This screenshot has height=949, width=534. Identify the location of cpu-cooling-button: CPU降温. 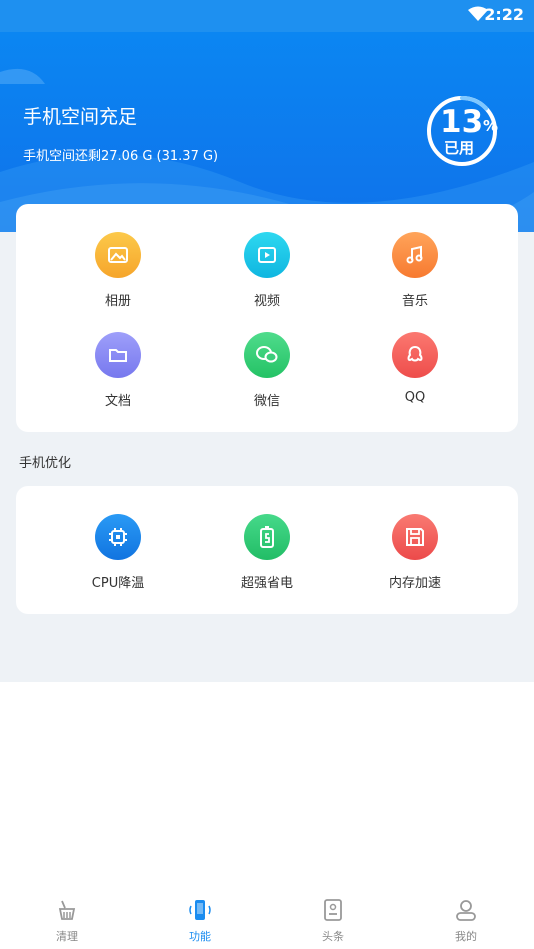
(118, 552).